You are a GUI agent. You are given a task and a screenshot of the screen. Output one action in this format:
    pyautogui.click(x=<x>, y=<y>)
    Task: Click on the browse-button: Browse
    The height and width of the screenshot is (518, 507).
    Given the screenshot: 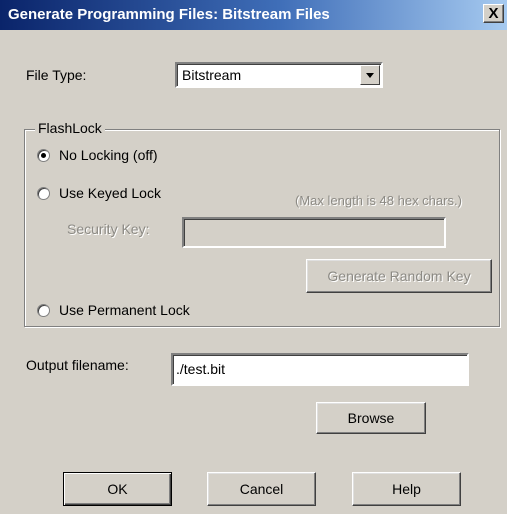 What is the action you would take?
    pyautogui.click(x=371, y=418)
    